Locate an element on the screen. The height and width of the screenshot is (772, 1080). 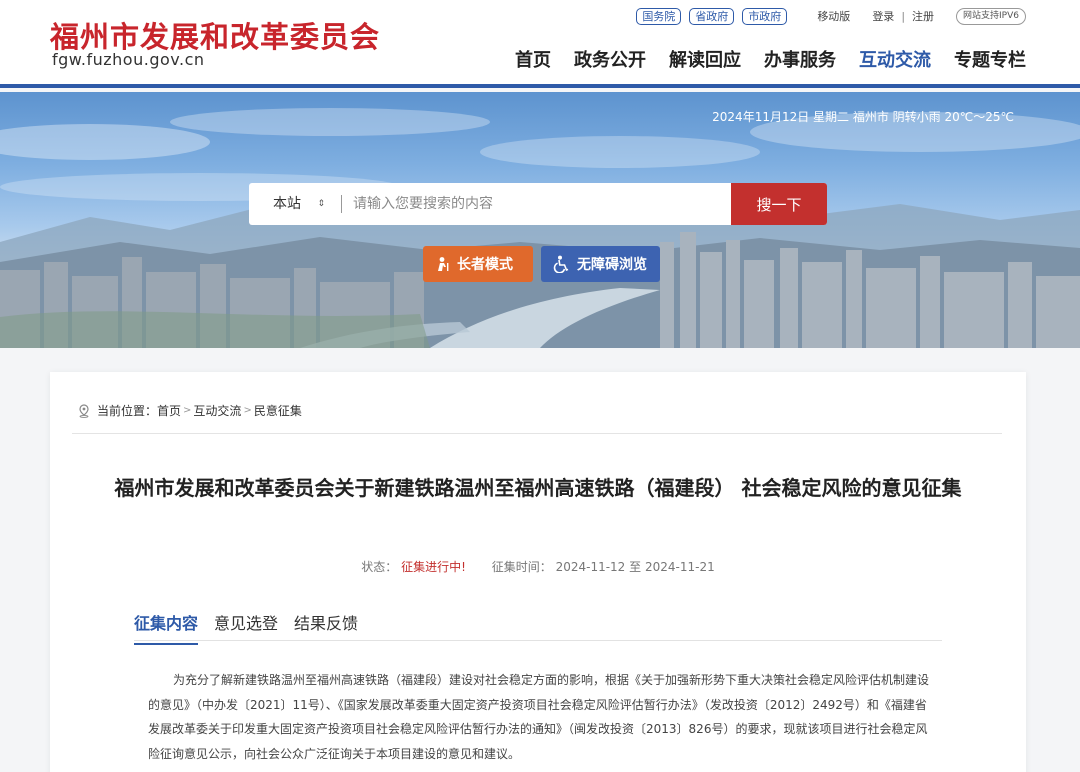
updown-arrow-icon: ⇕ is located at coordinates (321, 204).